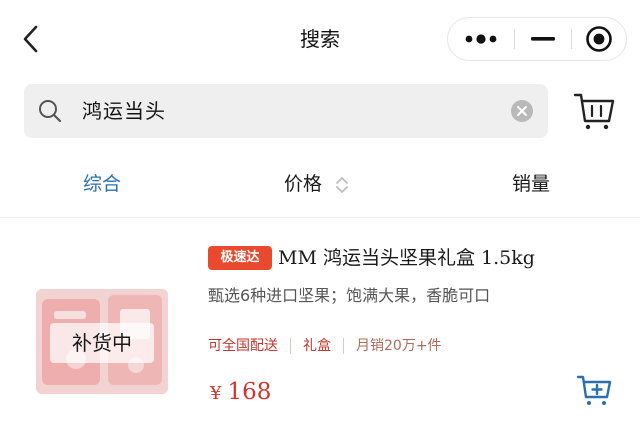  I want to click on sort-arrows-icon, so click(342, 185).